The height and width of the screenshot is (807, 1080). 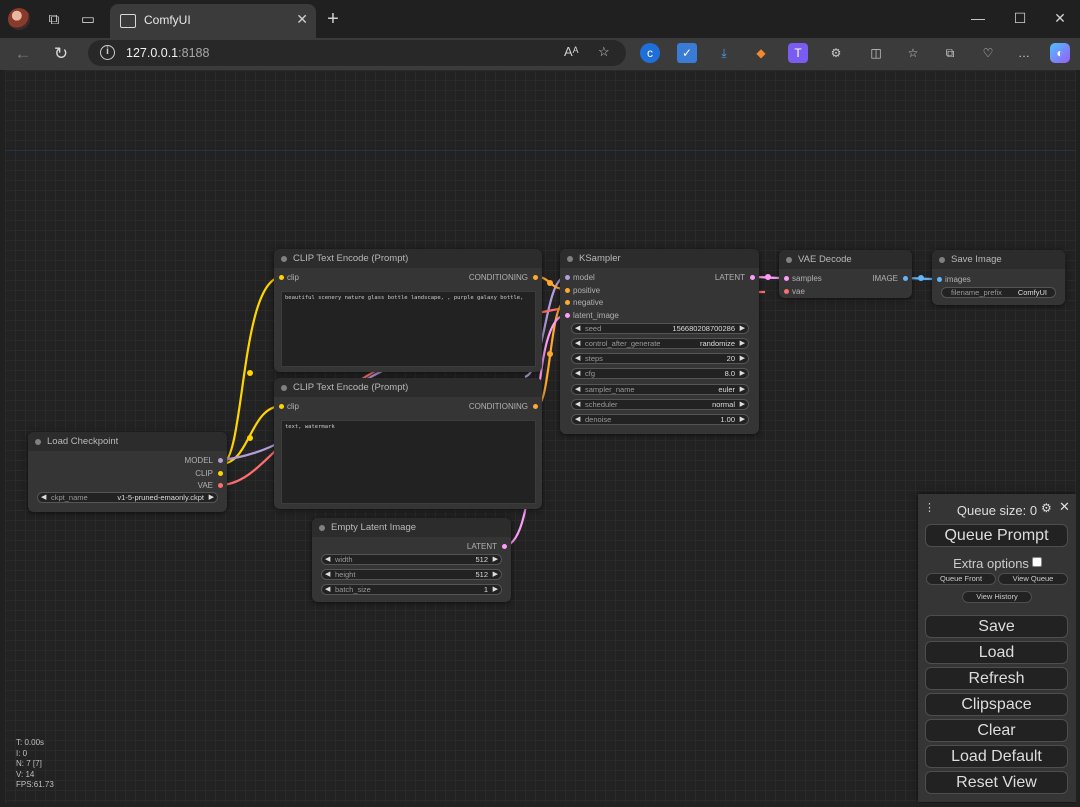 I want to click on extensions-icon: ⚙, so click(x=836, y=53).